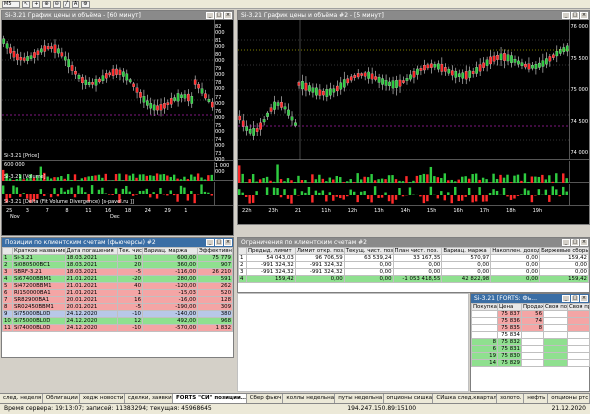 The image size is (590, 414). Describe the element at coordinates (509, 349) in the screenshot. I see `cell-price: 75 831` at that location.